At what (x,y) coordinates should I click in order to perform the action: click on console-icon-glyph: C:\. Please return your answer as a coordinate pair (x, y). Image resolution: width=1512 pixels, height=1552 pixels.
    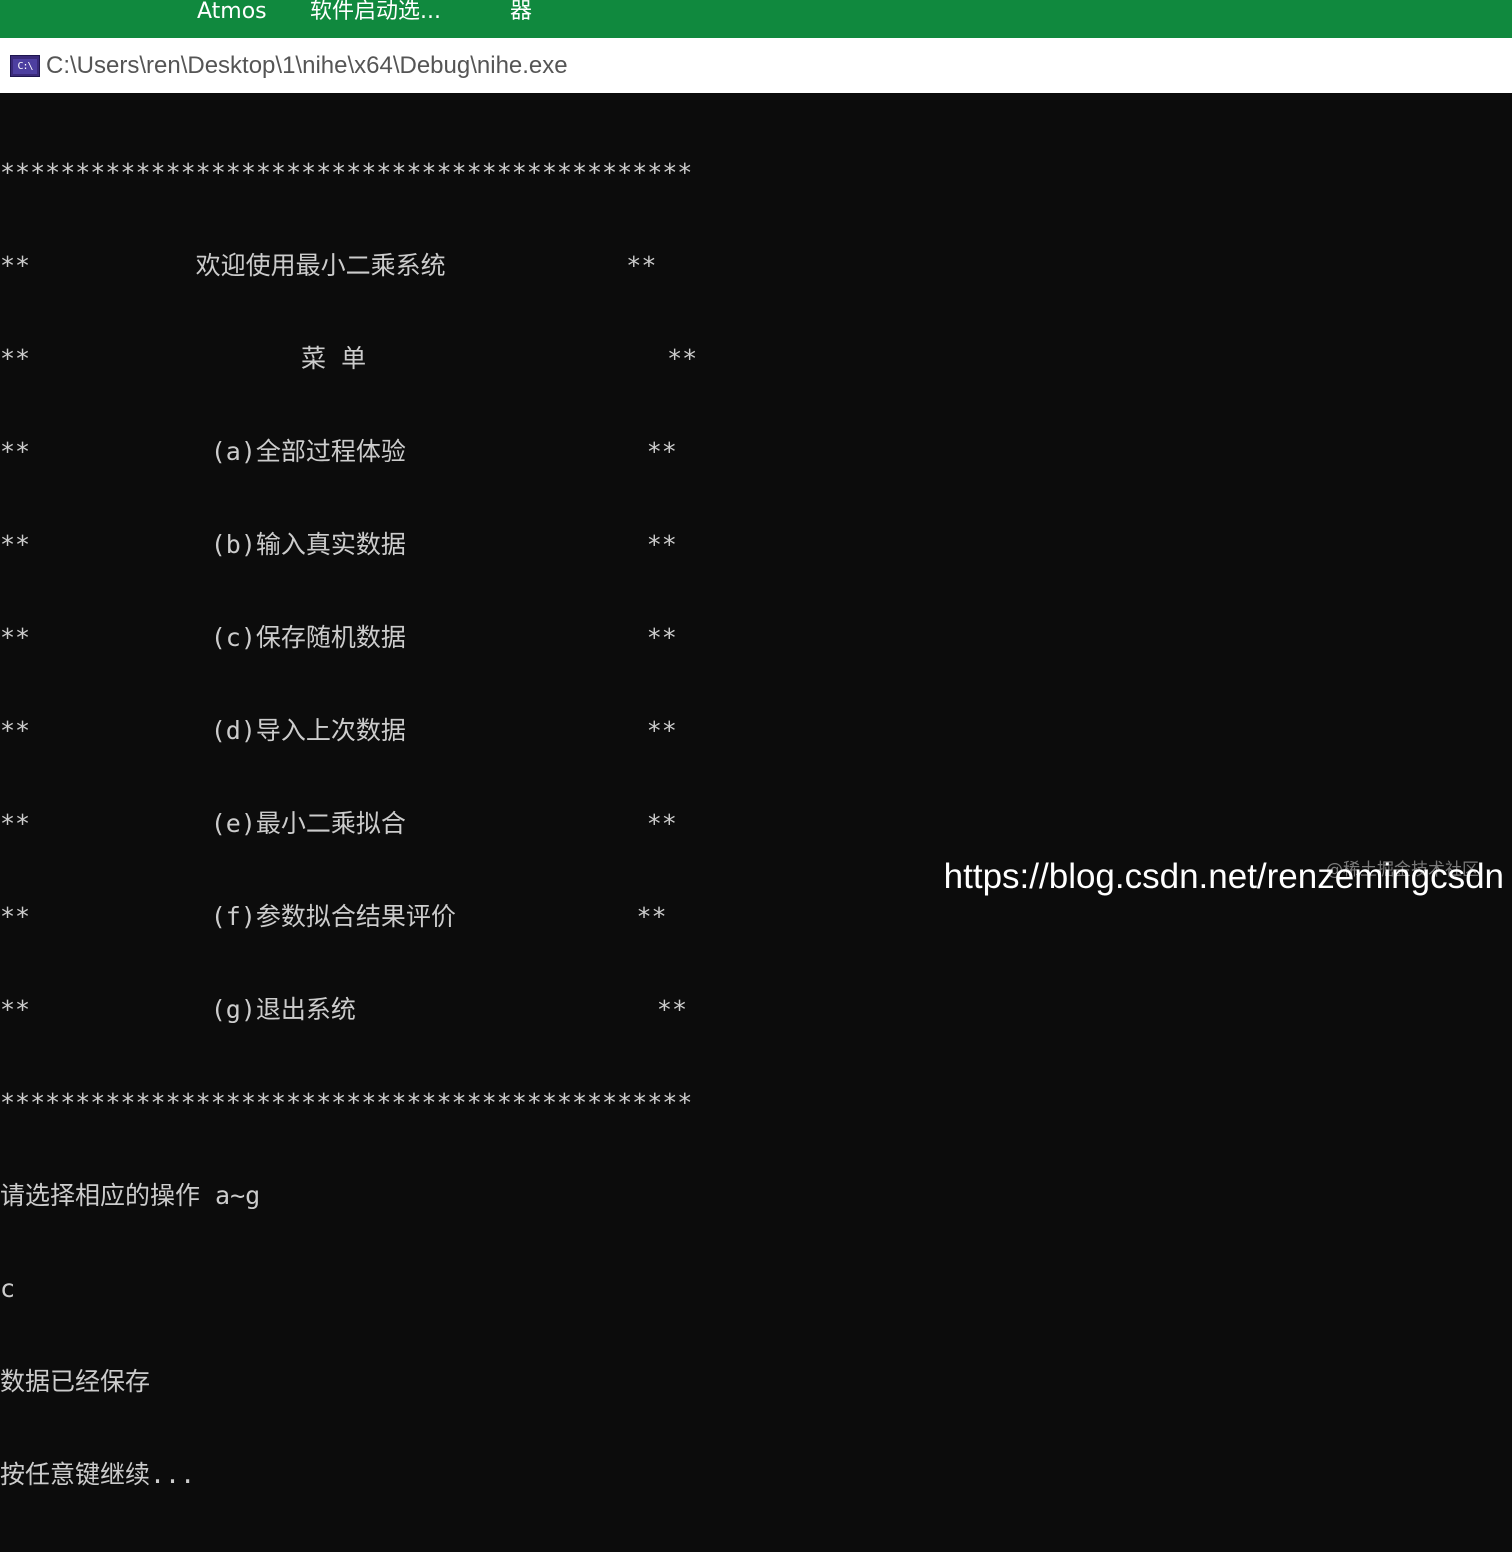
    Looking at the image, I should click on (25, 66).